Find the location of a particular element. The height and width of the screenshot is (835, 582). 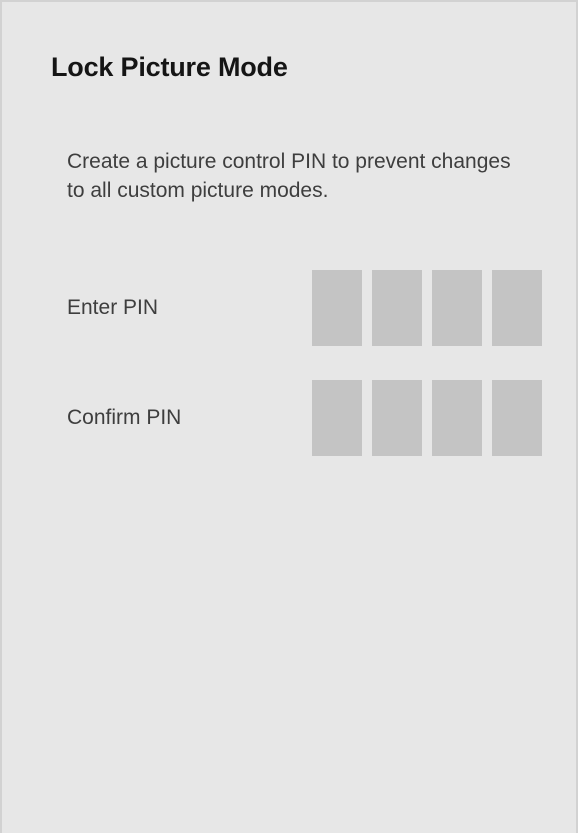

page-title: Lock Picture Mode is located at coordinates (169, 67).